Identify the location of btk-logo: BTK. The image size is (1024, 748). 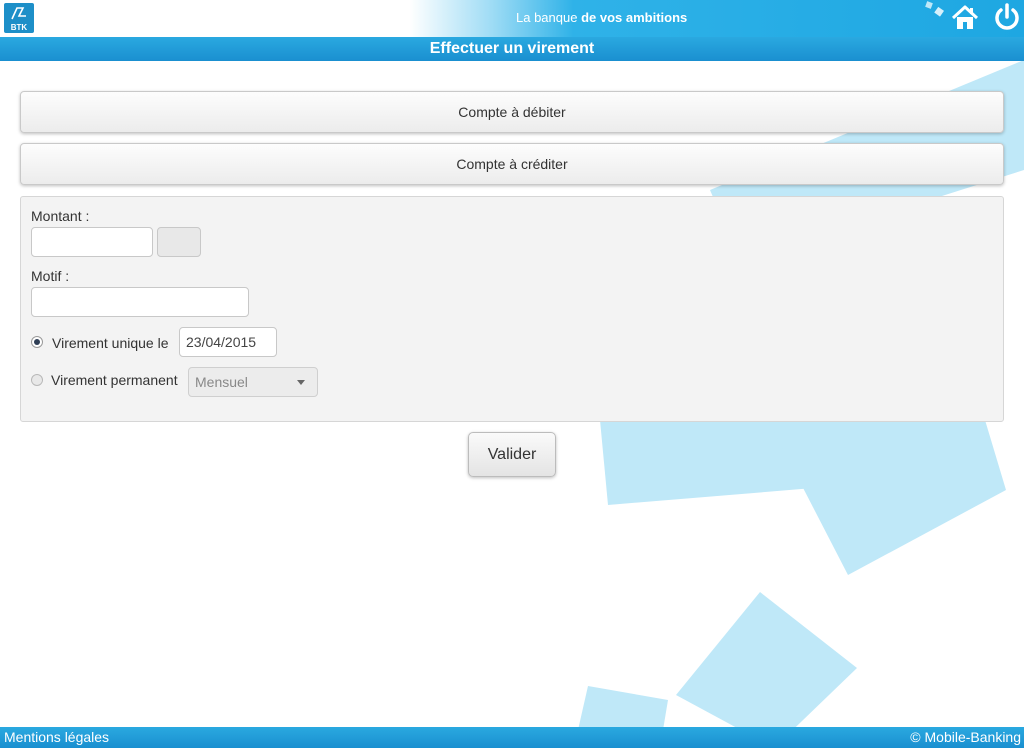
(19, 18).